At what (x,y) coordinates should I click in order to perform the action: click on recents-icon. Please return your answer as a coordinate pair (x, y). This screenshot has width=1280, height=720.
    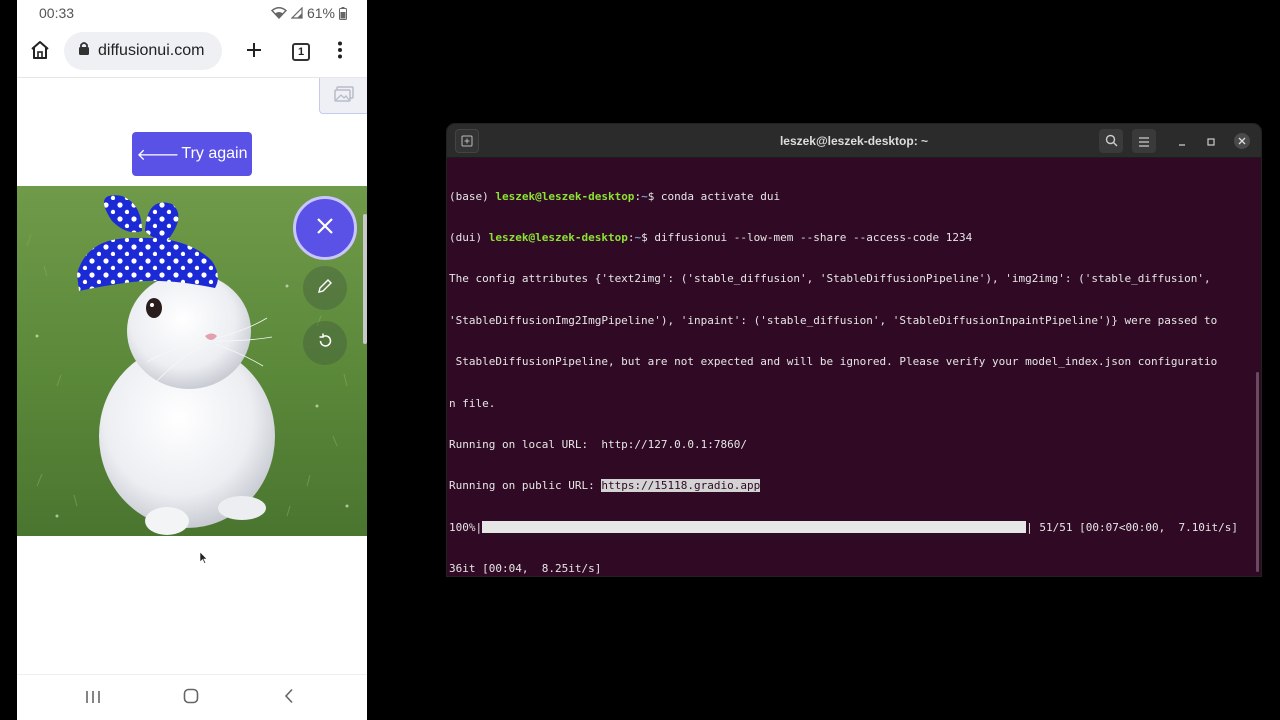
    Looking at the image, I should click on (93, 698).